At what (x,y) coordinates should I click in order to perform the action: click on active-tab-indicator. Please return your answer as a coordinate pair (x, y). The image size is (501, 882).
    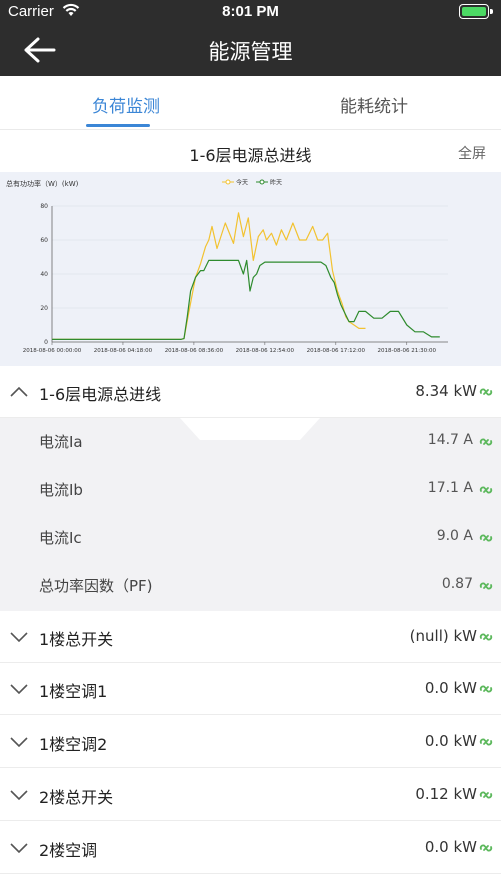
    Looking at the image, I should click on (118, 125).